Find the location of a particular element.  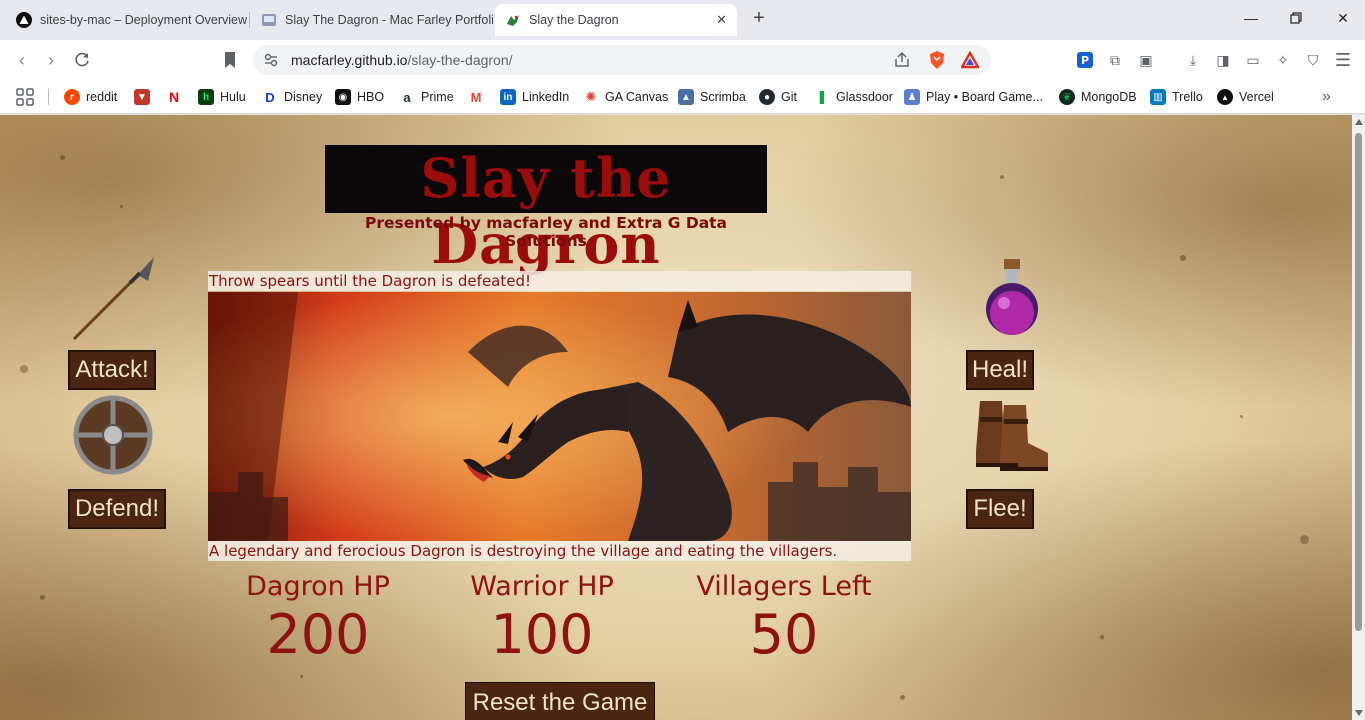

game-title: Slay the Dagron is located at coordinates (546, 210).